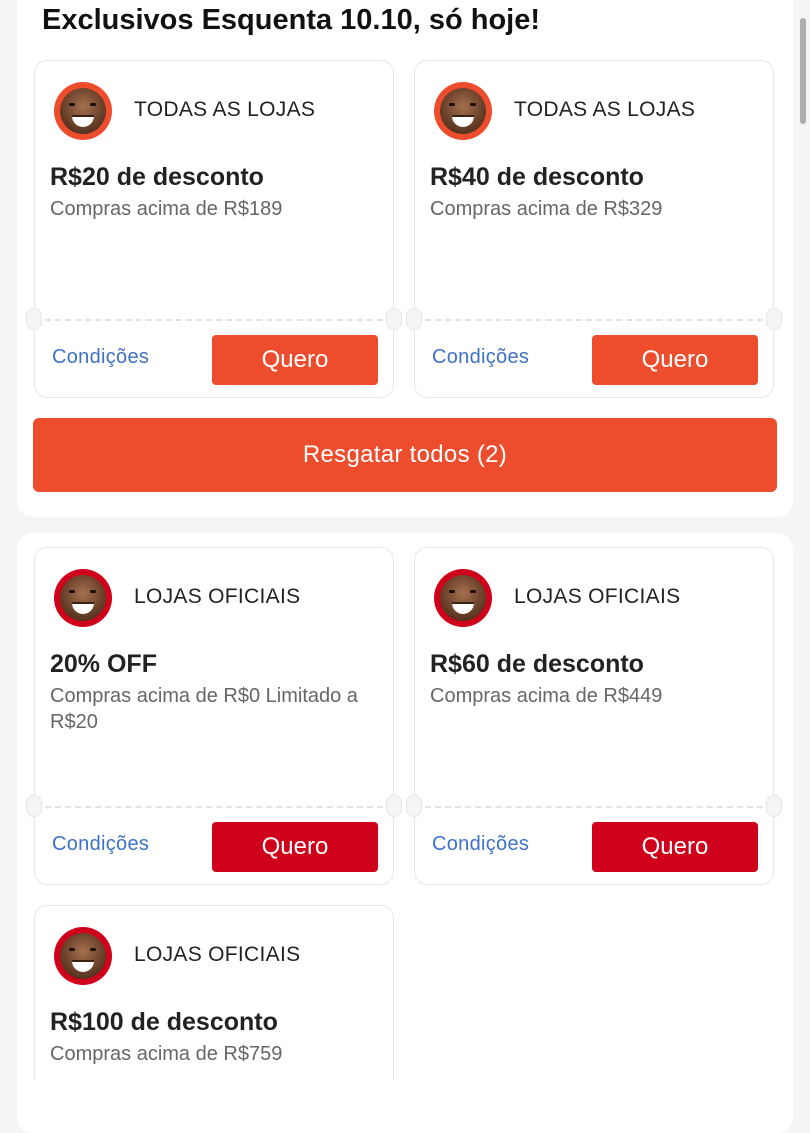  What do you see at coordinates (164, 1022) in the screenshot?
I see `coupon-discount: R$100 de desconto` at bounding box center [164, 1022].